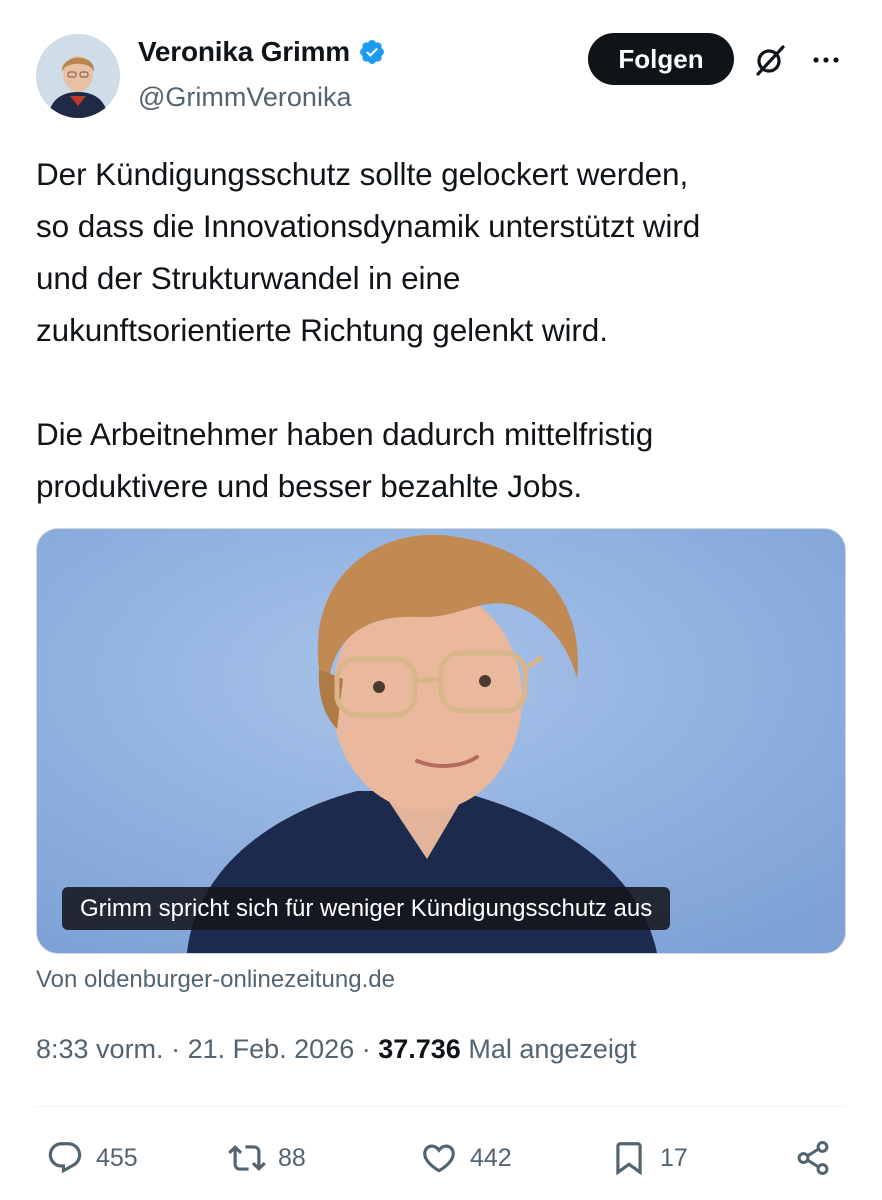 The height and width of the screenshot is (1200, 882). What do you see at coordinates (244, 52) in the screenshot?
I see `author-name: Veronika Grimm` at bounding box center [244, 52].